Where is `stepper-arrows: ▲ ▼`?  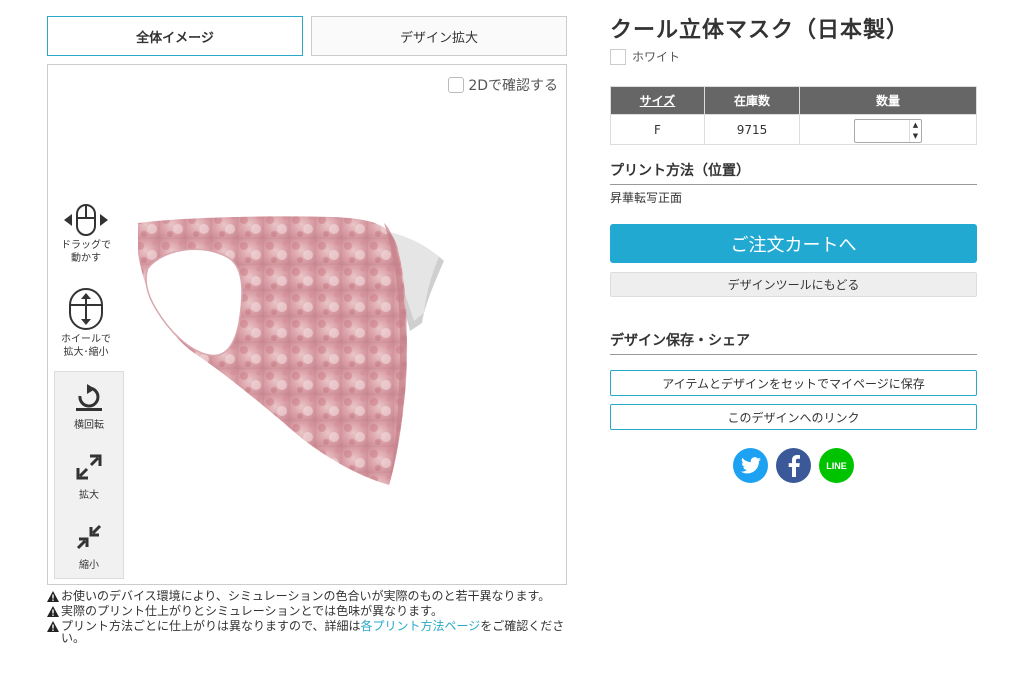 stepper-arrows: ▲ ▼ is located at coordinates (914, 131).